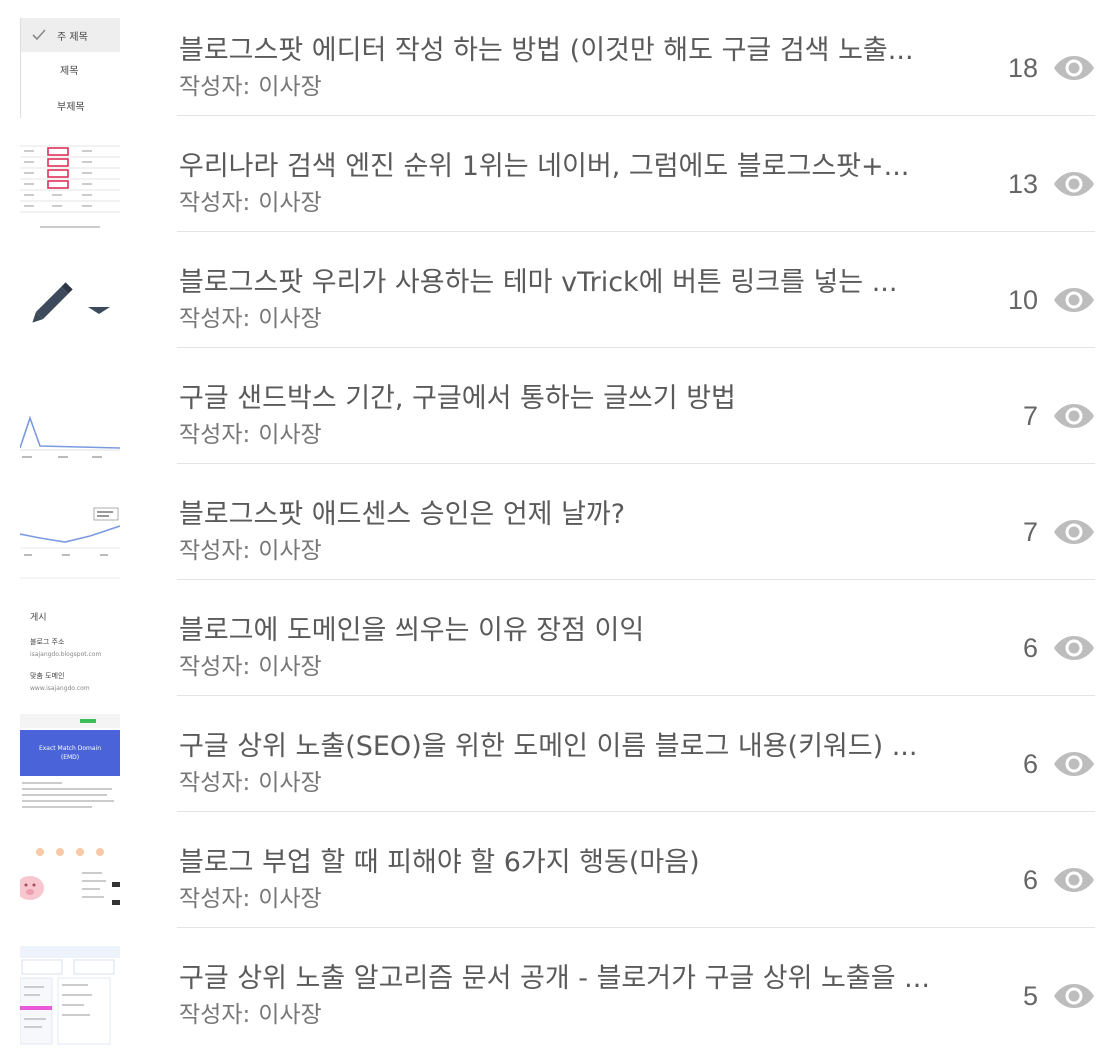 This screenshot has height=1052, width=1118. I want to click on thumb-text: 제목, so click(69, 71).